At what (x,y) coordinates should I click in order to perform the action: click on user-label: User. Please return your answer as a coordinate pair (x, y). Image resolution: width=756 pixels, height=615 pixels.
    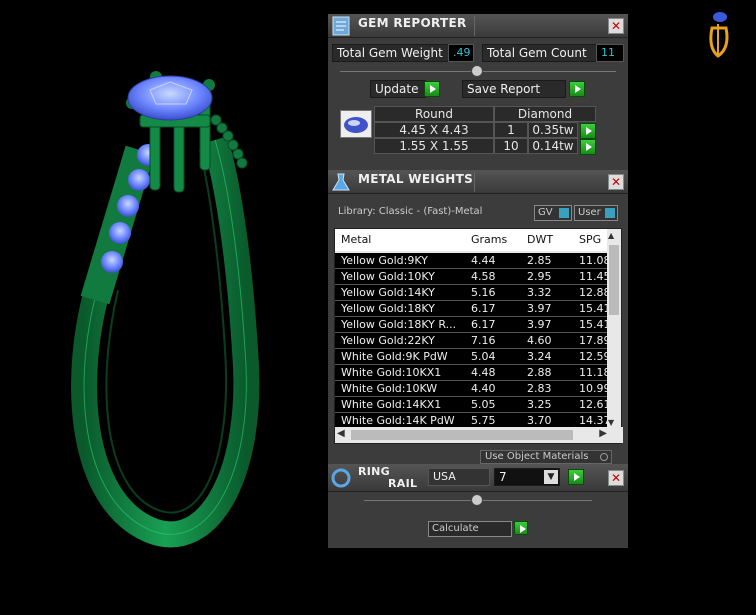
    Looking at the image, I should click on (589, 212).